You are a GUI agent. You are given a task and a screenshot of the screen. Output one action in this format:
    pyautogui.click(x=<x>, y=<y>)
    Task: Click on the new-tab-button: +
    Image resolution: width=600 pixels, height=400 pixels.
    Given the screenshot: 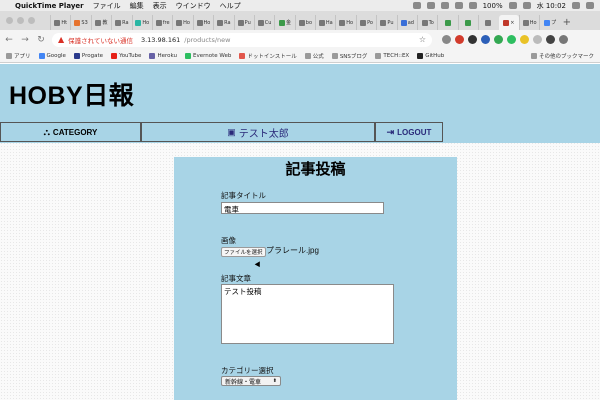 What is the action you would take?
    pyautogui.click(x=567, y=22)
    